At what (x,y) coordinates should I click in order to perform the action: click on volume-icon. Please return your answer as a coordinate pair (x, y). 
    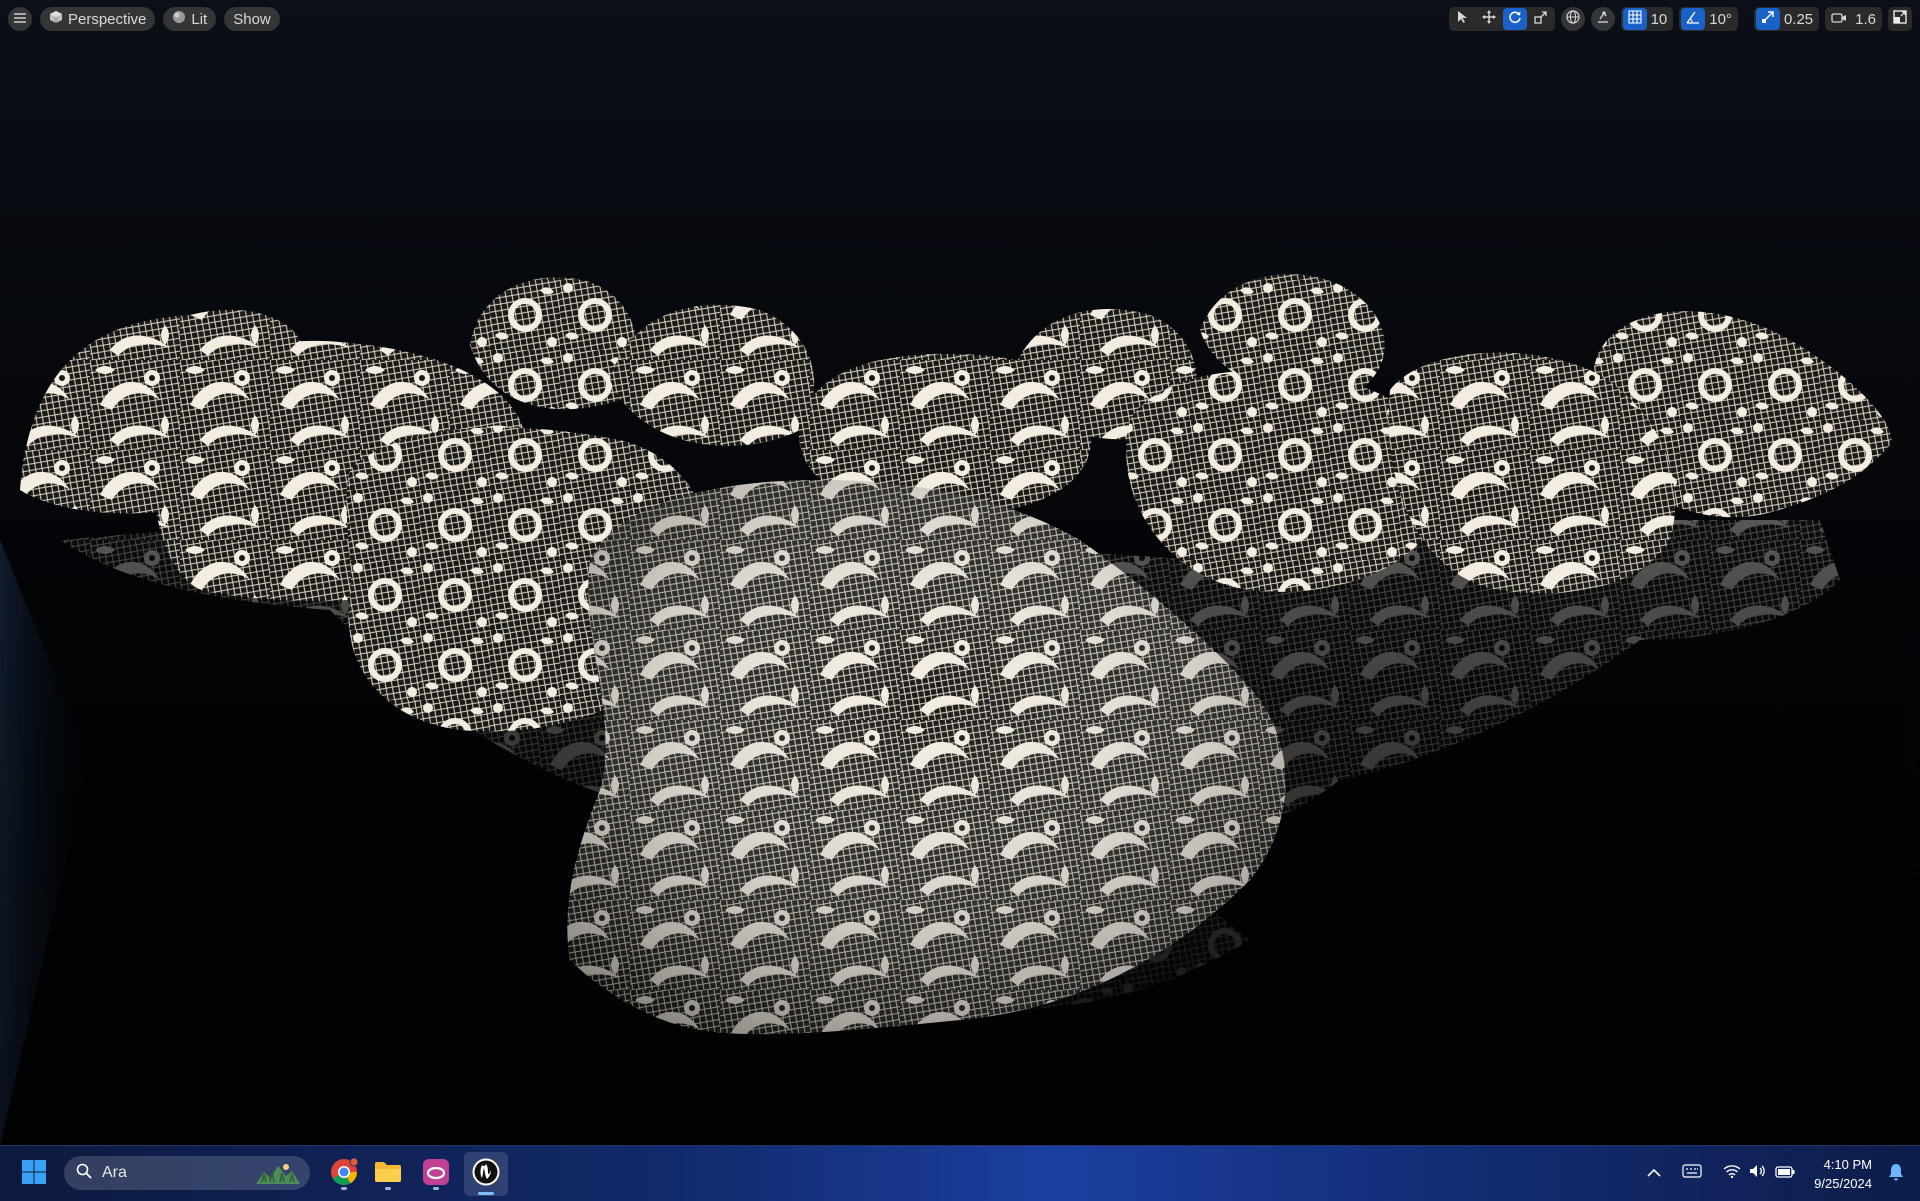
    Looking at the image, I should click on (1758, 1173).